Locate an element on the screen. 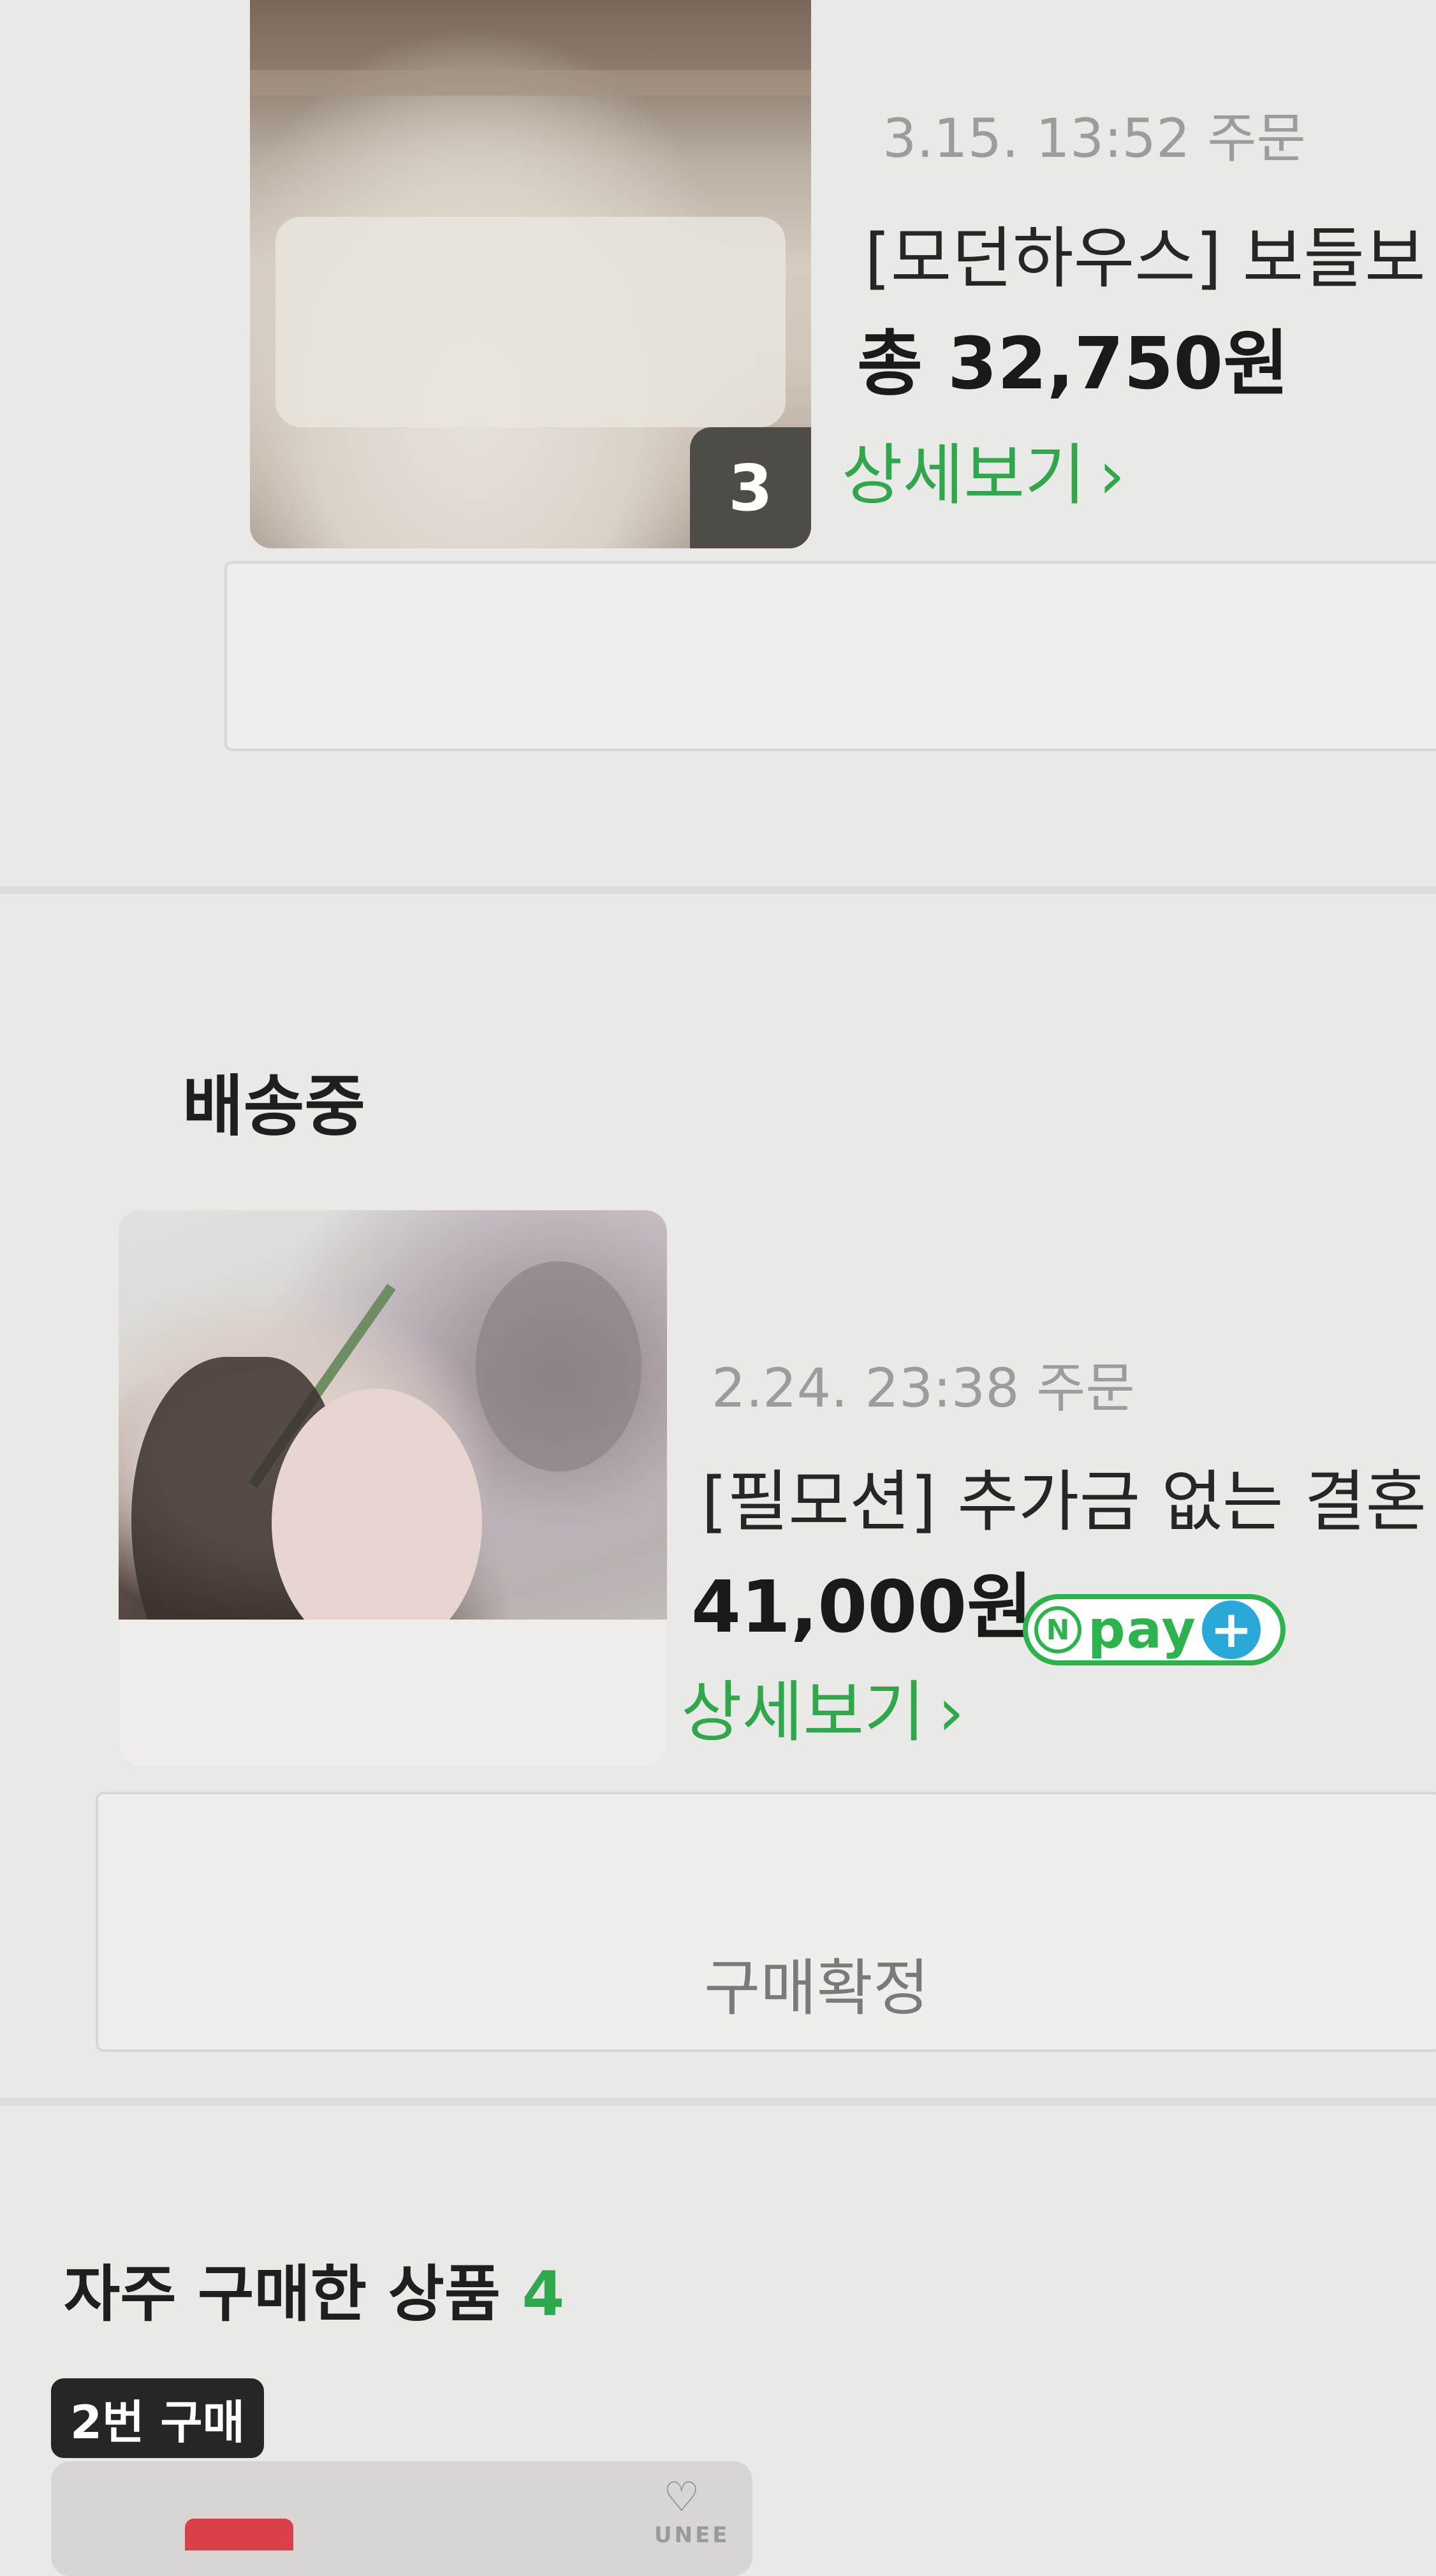  confirm-purchase-button: 구매확정 is located at coordinates (817, 1982).